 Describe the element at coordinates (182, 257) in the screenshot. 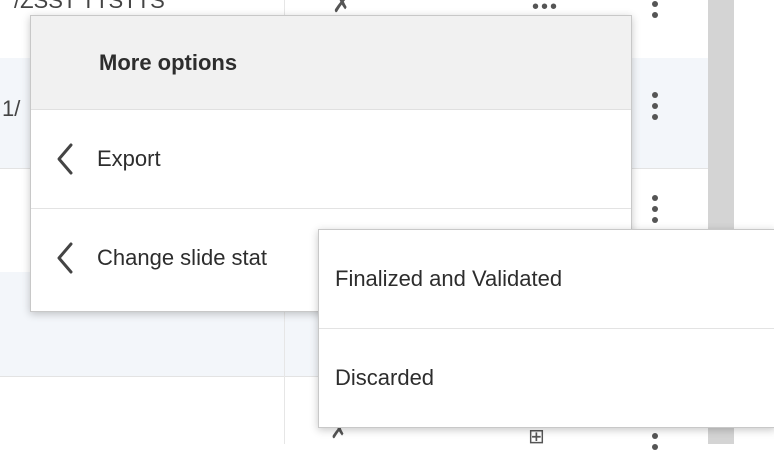

I see `menu-item-label: Change slide stat` at that location.